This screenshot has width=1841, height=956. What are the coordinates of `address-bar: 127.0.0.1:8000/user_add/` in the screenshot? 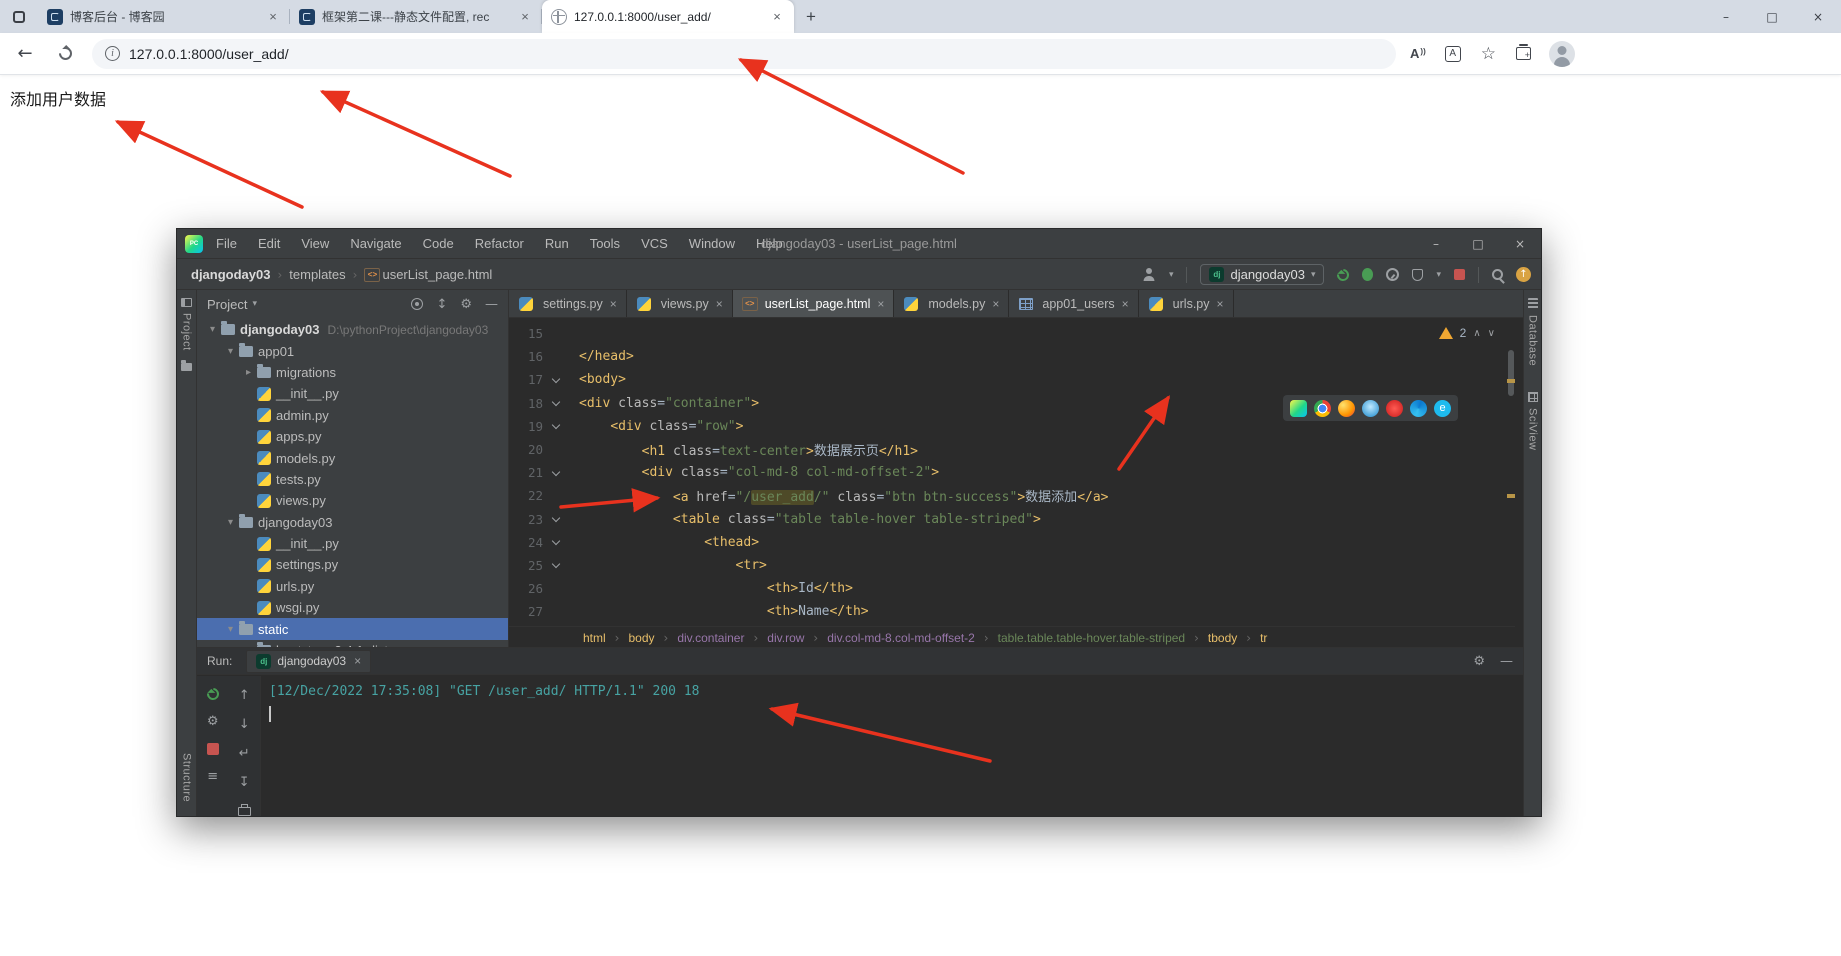 It's located at (744, 53).